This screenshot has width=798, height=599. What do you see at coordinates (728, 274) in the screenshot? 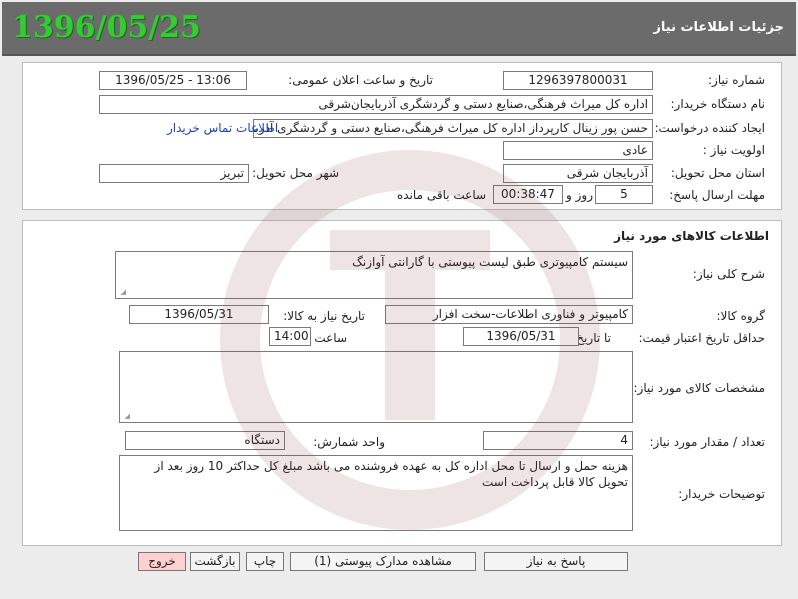
I see `desc-label: شرح کلی نیاز:` at bounding box center [728, 274].